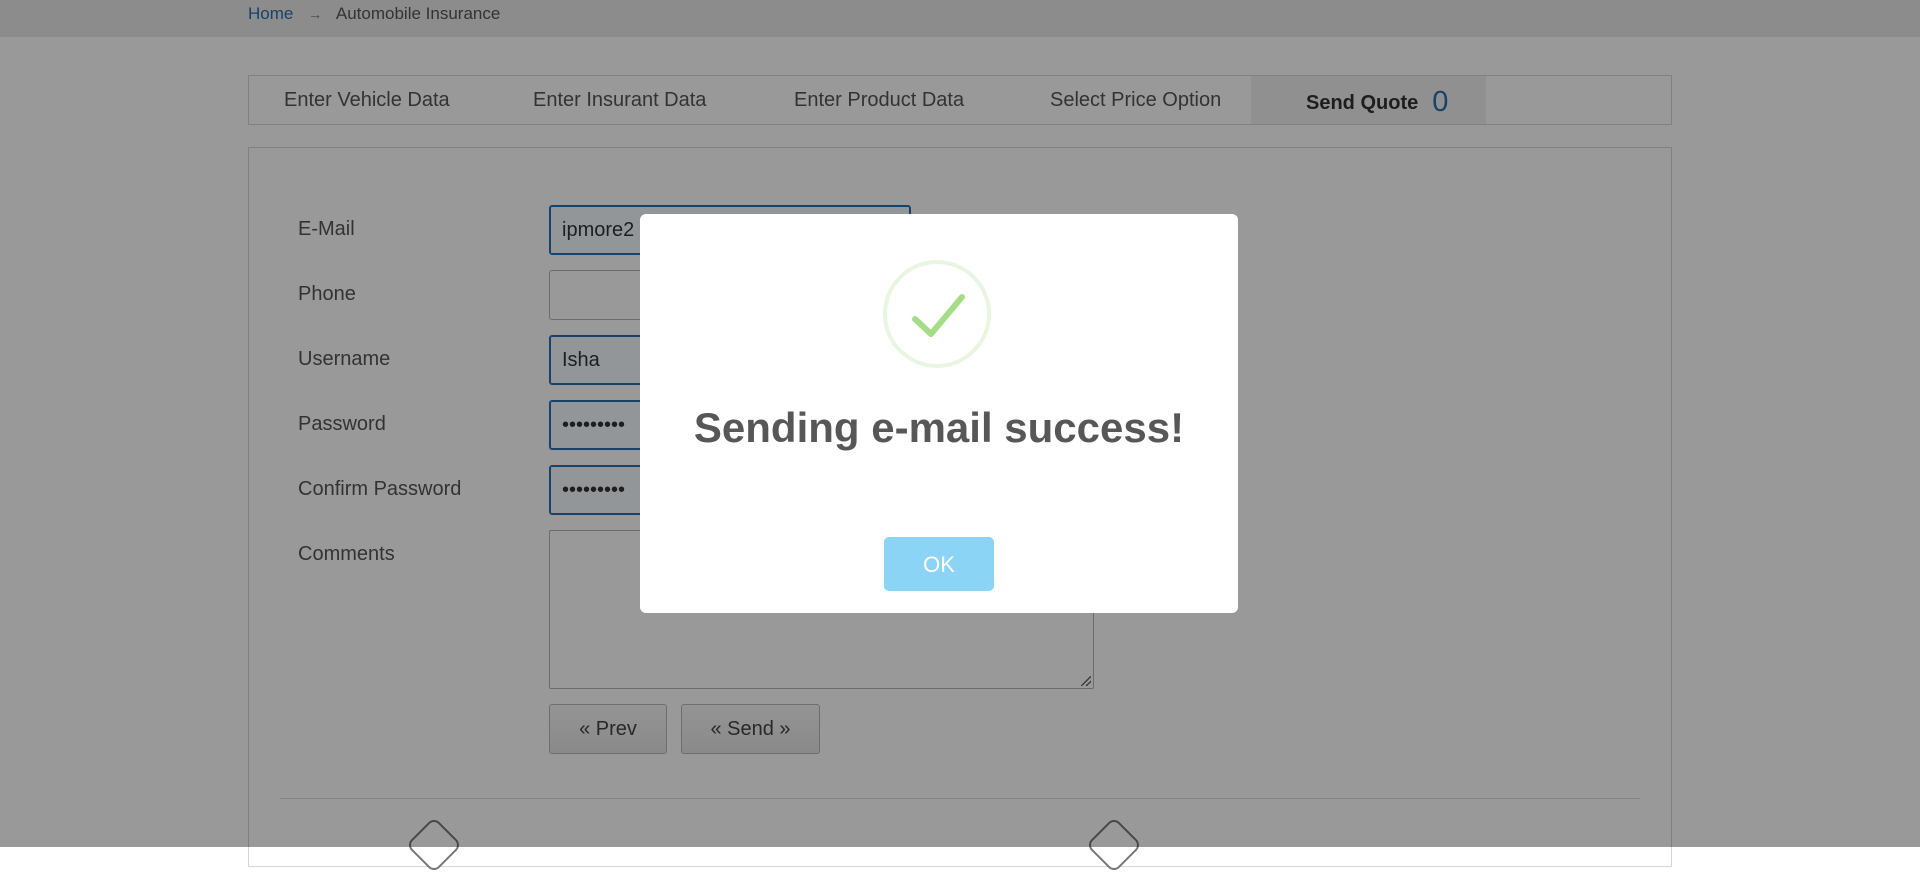 This screenshot has width=1920, height=873. I want to click on success-dialog: Sending e-mail success! OK, so click(939, 413).